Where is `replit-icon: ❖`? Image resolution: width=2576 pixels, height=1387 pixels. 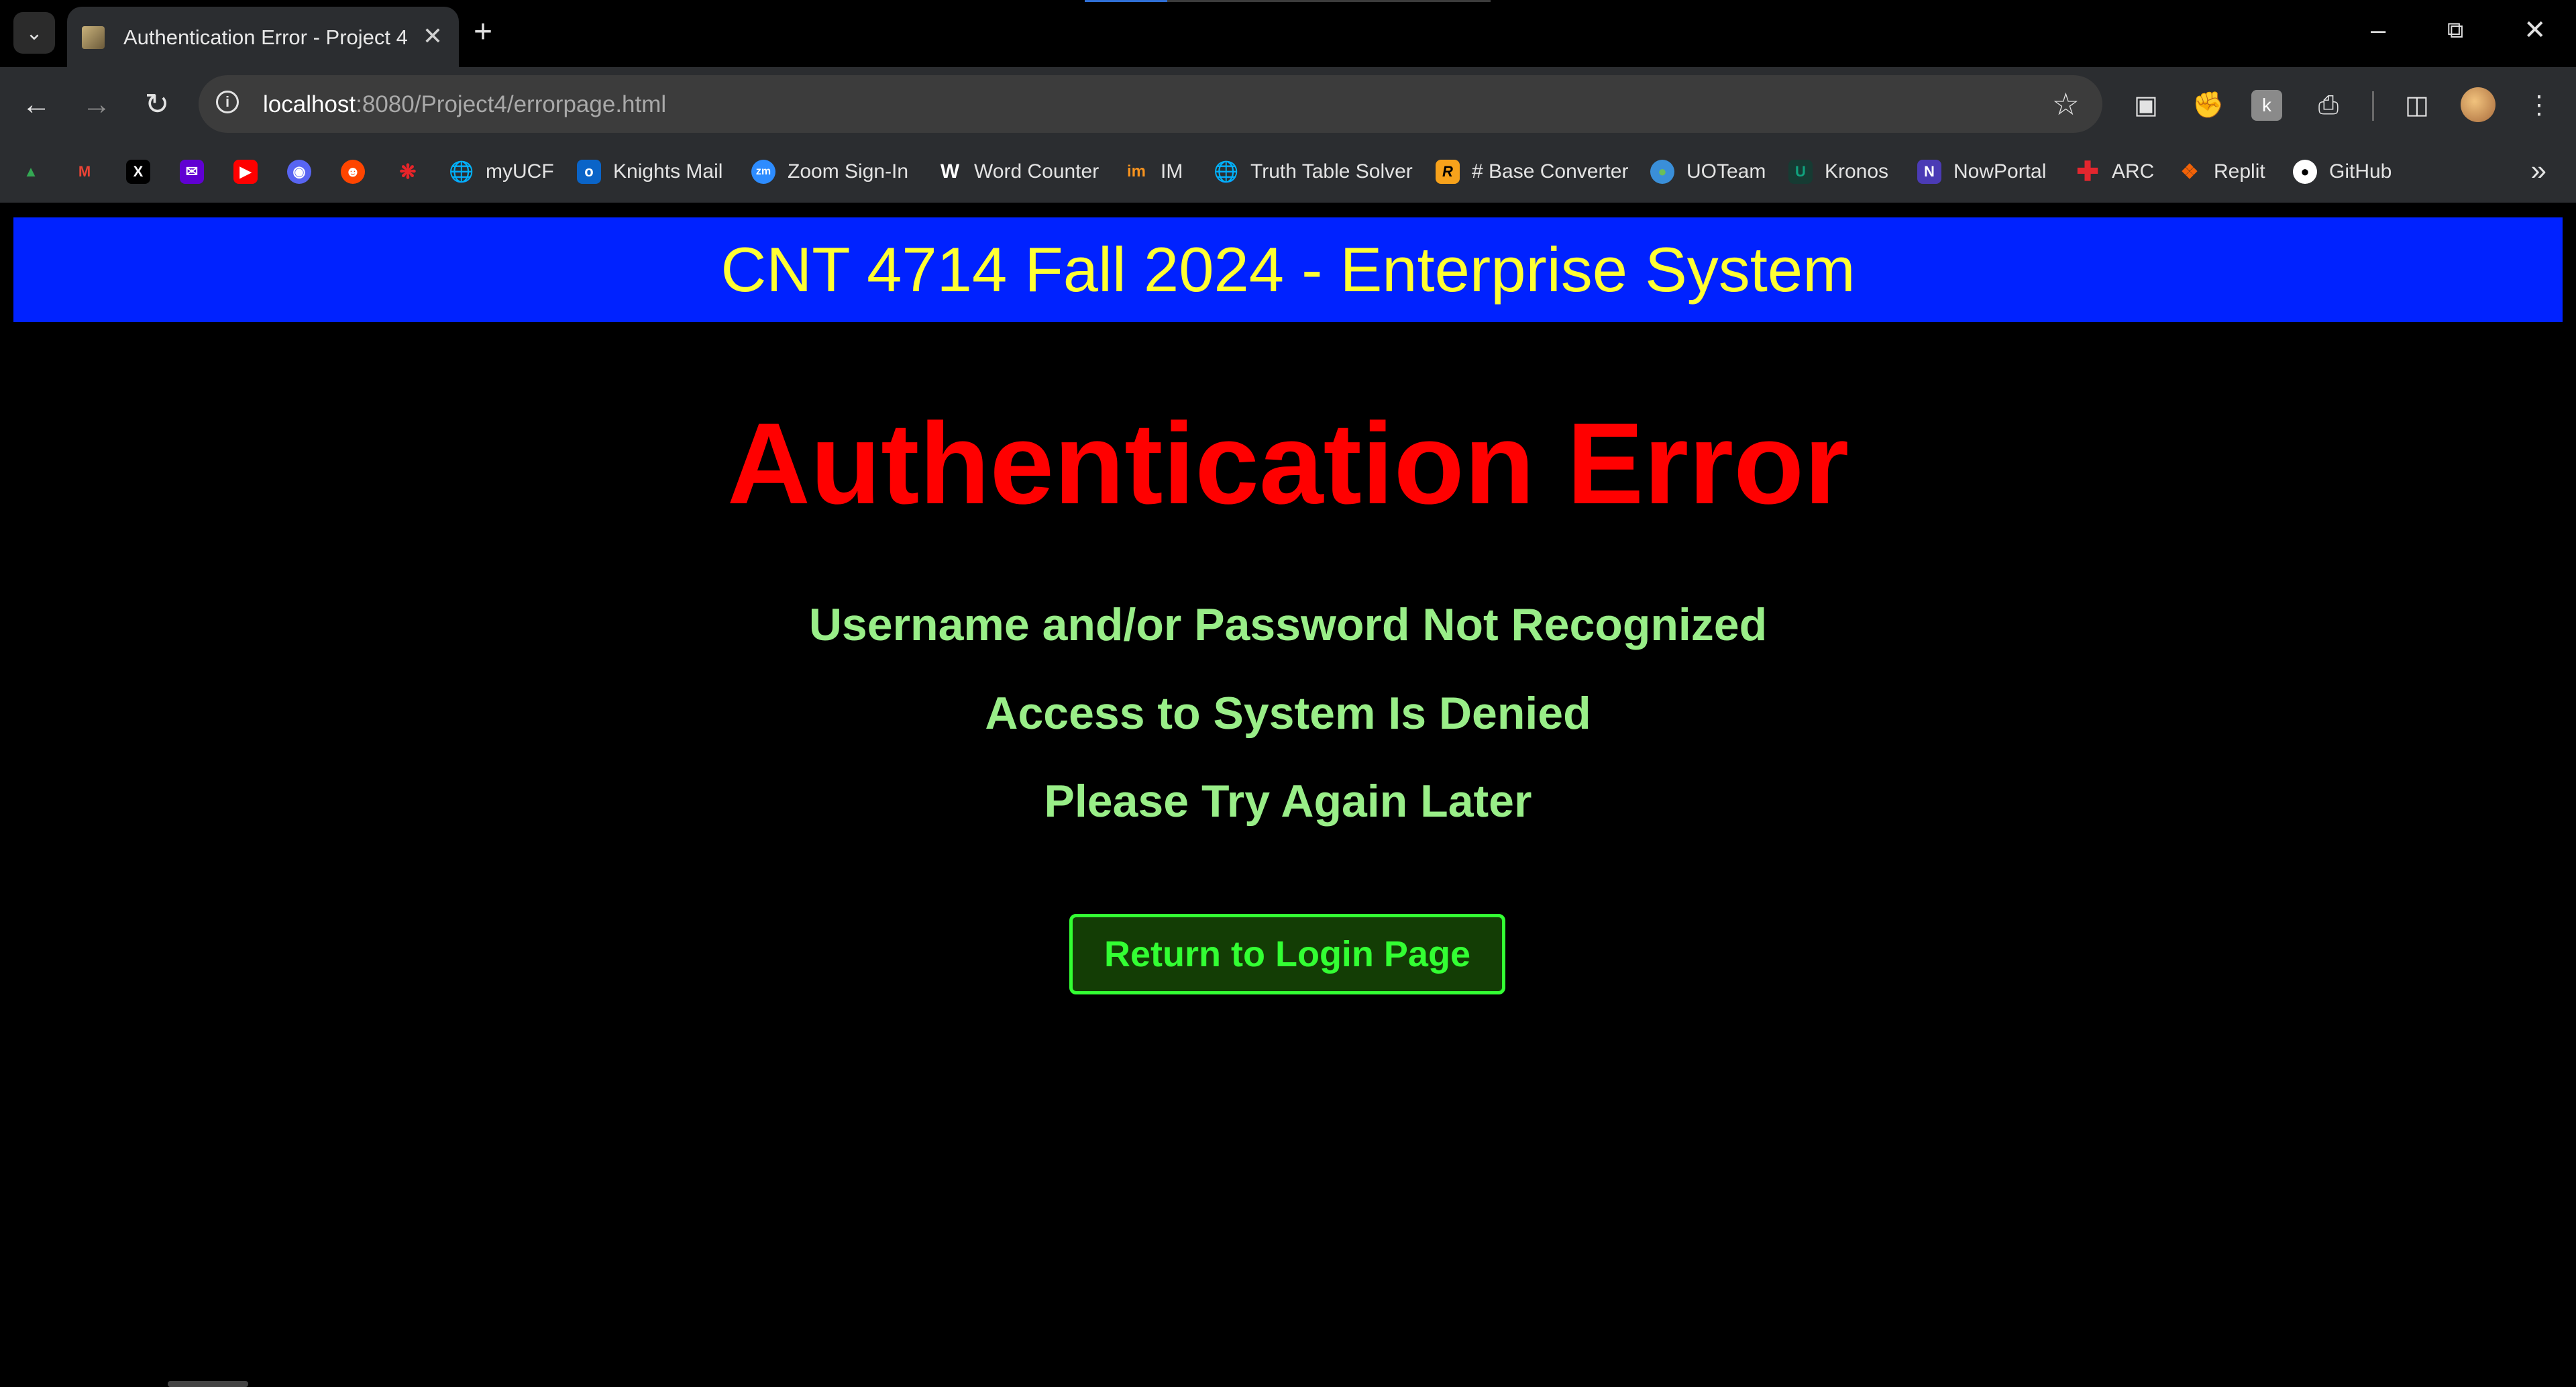 replit-icon: ❖ is located at coordinates (2189, 171).